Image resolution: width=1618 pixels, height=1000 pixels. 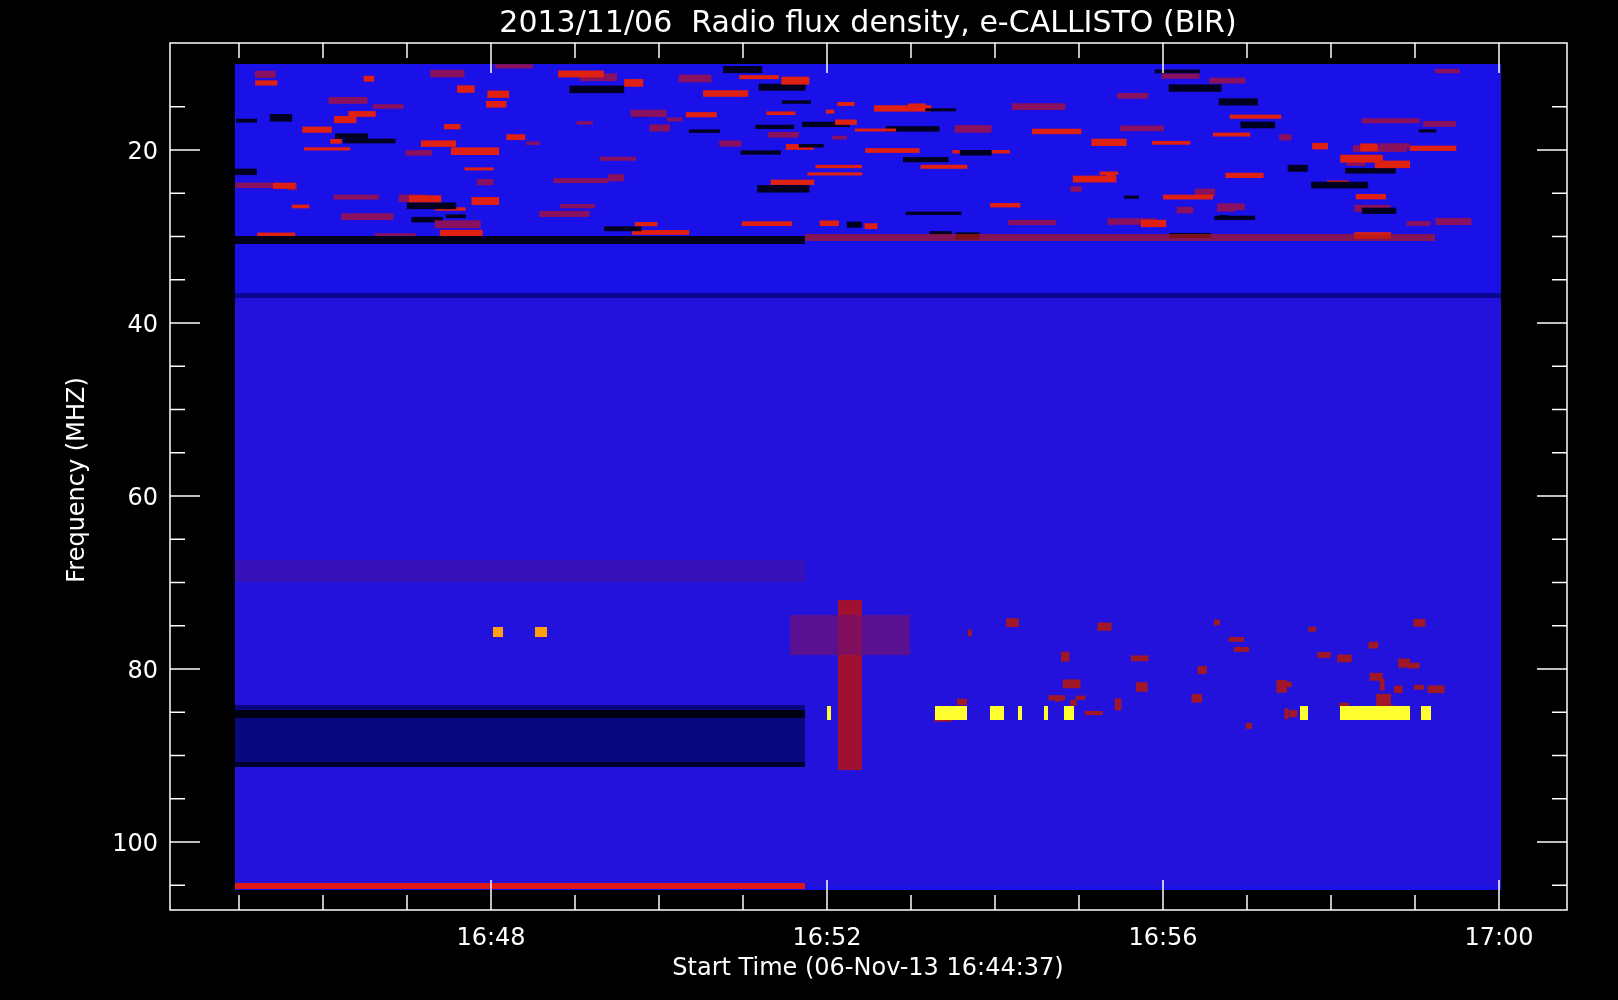 I want to click on tick-label: 100, so click(x=135, y=843).